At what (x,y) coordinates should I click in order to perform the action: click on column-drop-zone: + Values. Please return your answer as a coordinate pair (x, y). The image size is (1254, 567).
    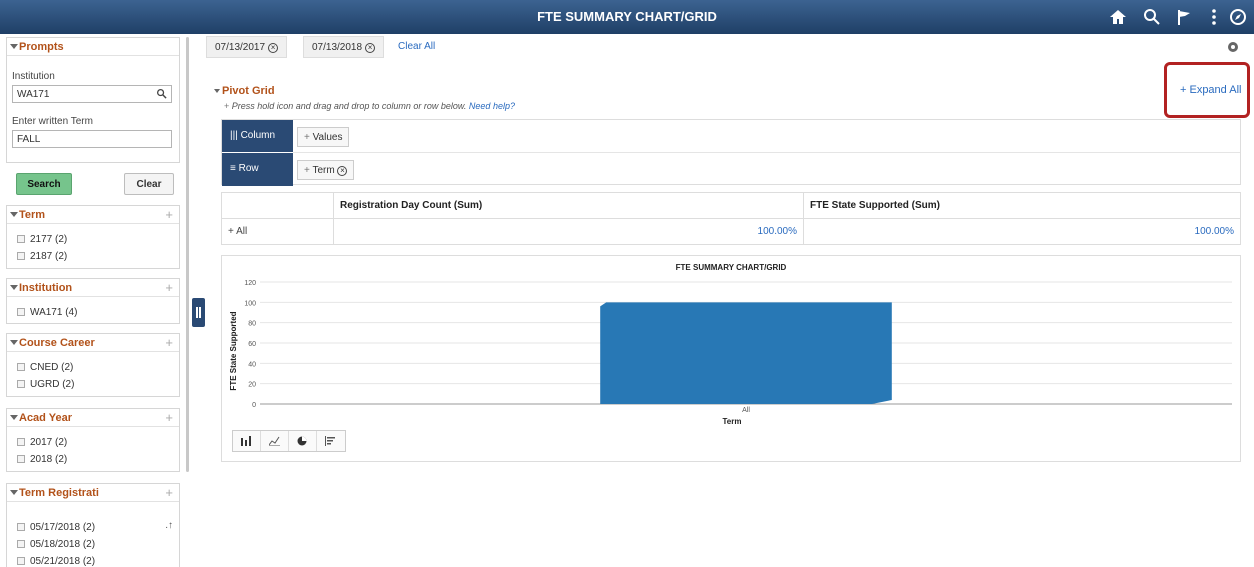
    Looking at the image, I should click on (766, 136).